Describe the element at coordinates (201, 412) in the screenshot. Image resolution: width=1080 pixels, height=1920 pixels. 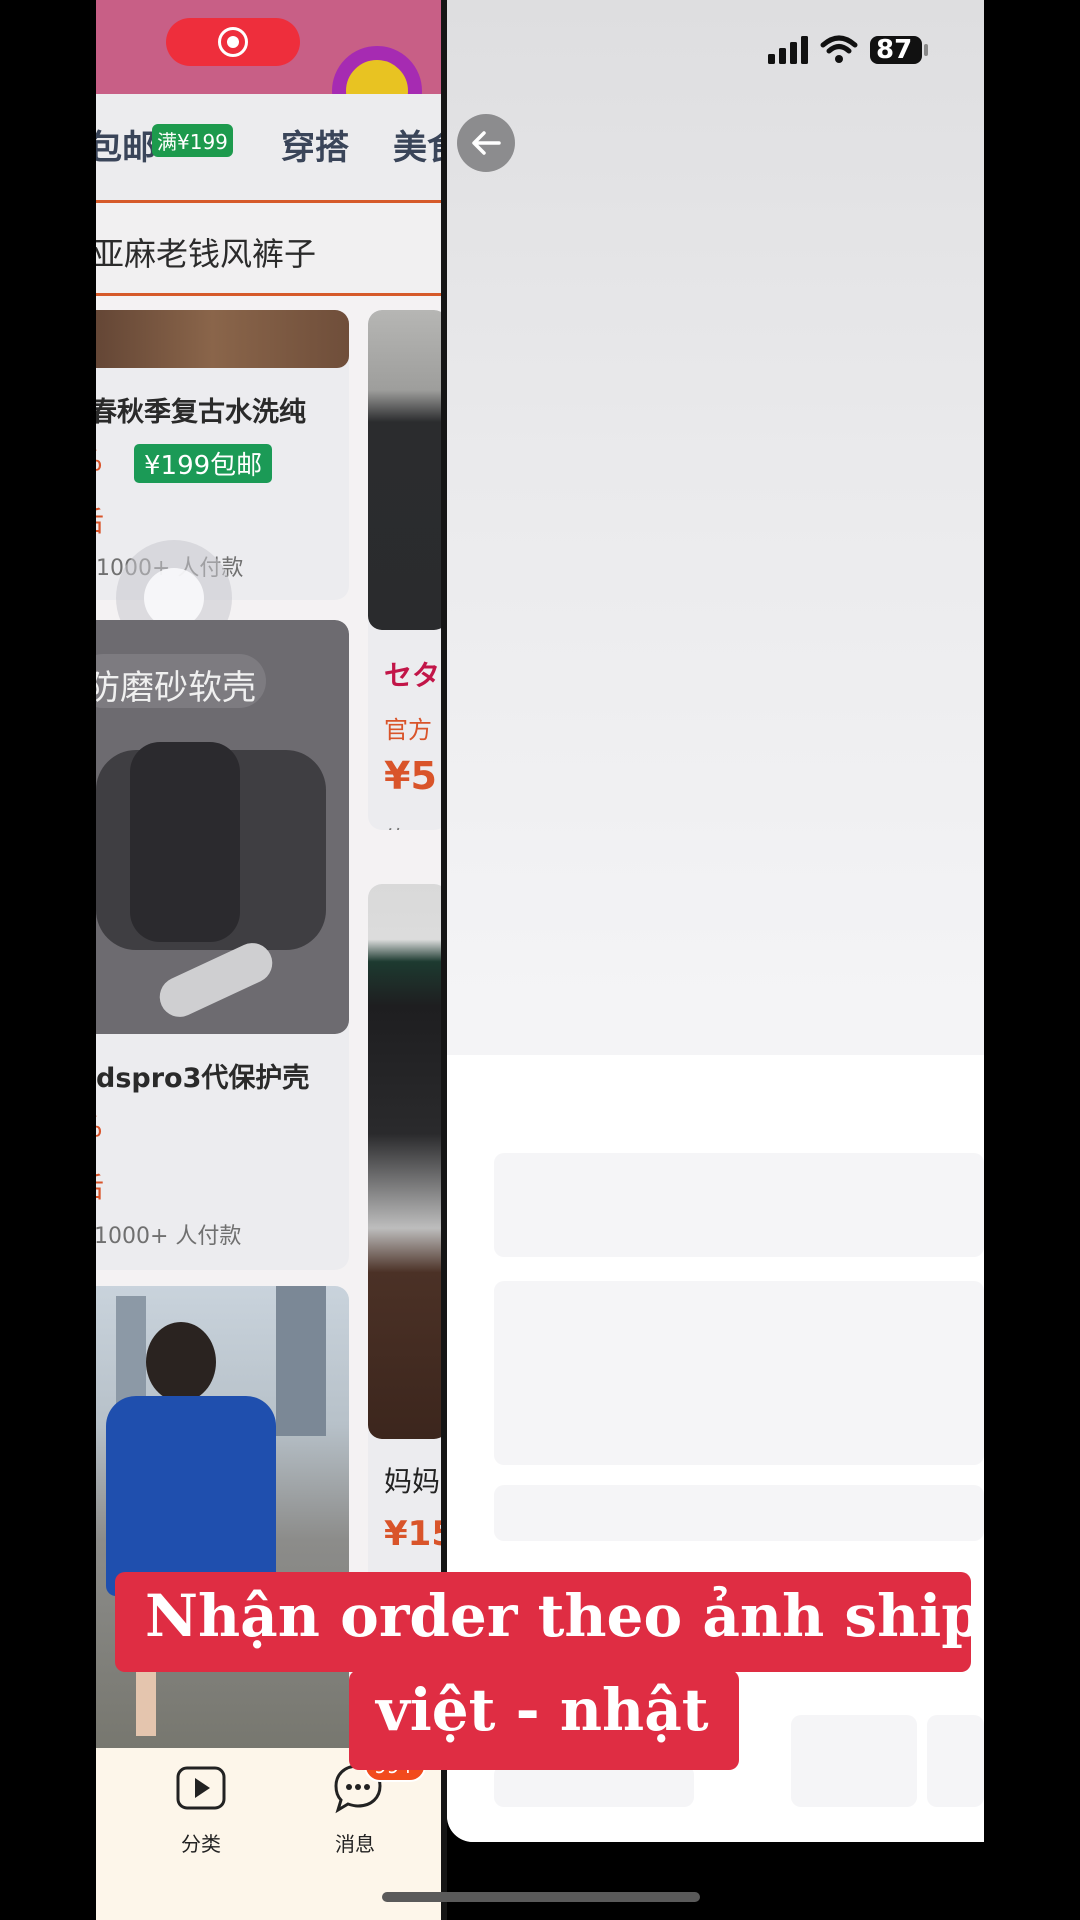
I see `product-title: 春秋季复古水洗纯` at that location.